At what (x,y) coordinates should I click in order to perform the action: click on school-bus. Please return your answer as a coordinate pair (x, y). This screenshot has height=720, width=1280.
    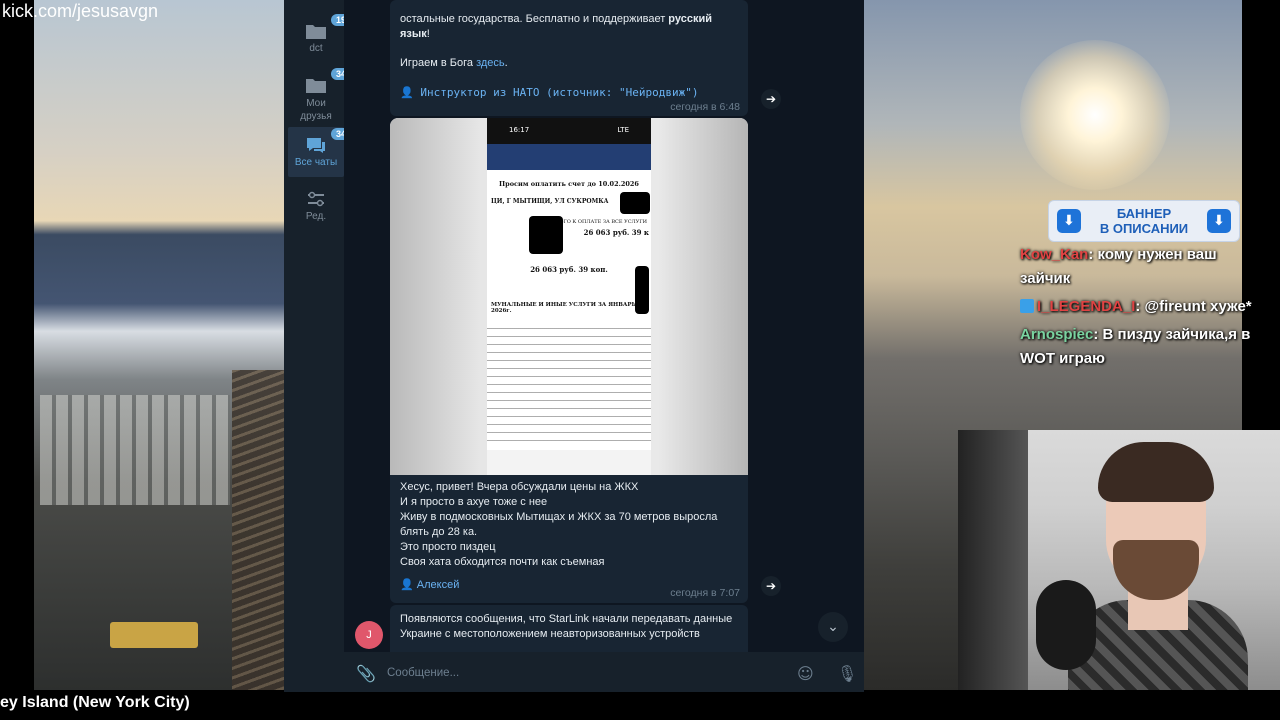
    Looking at the image, I should click on (154, 635).